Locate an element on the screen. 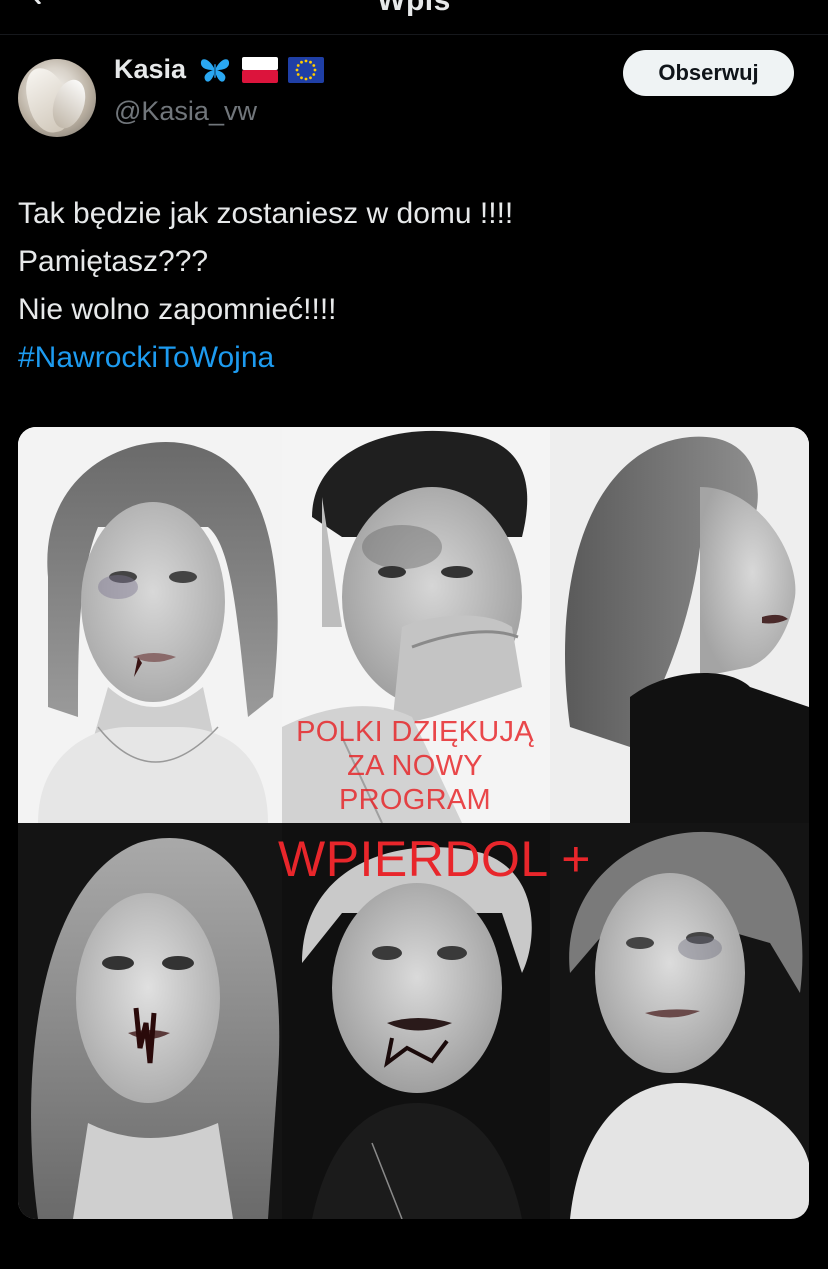 Image resolution: width=828 pixels, height=1269 pixels. top-nav-bar: Wpis is located at coordinates (414, 17).